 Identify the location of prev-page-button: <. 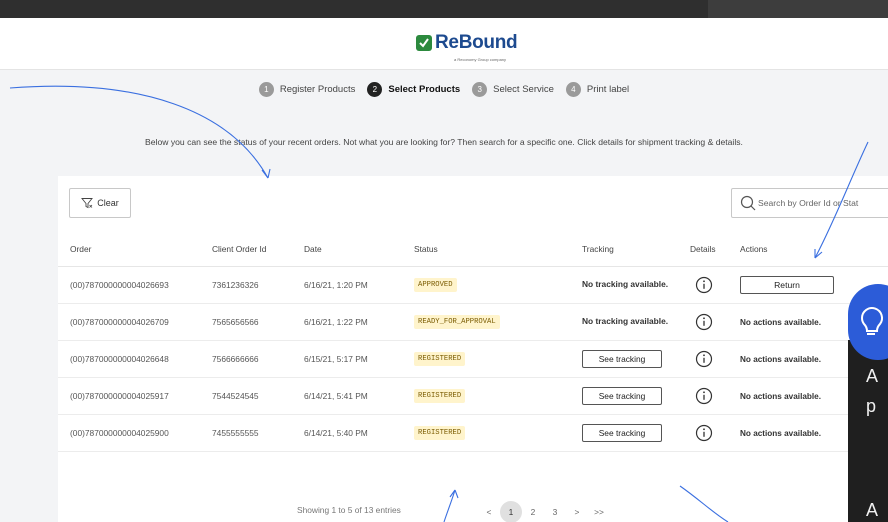
(489, 511).